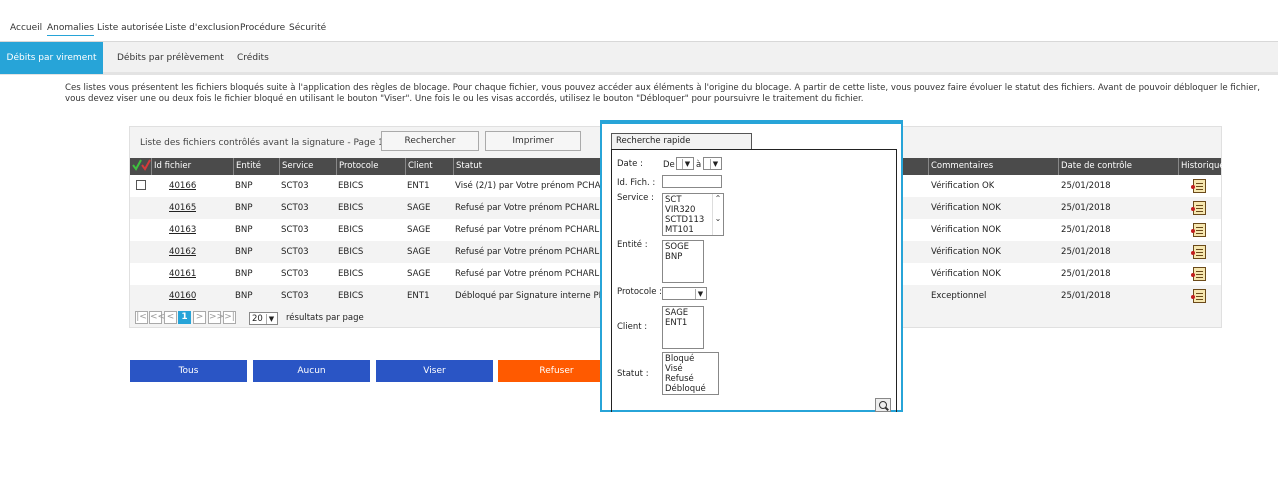  Describe the element at coordinates (263, 318) in the screenshot. I see `per-page-select: 20 ▼` at that location.